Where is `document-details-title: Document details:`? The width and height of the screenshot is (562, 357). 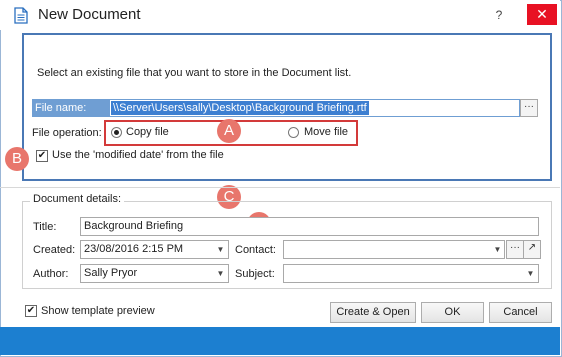 document-details-title: Document details: is located at coordinates (77, 199).